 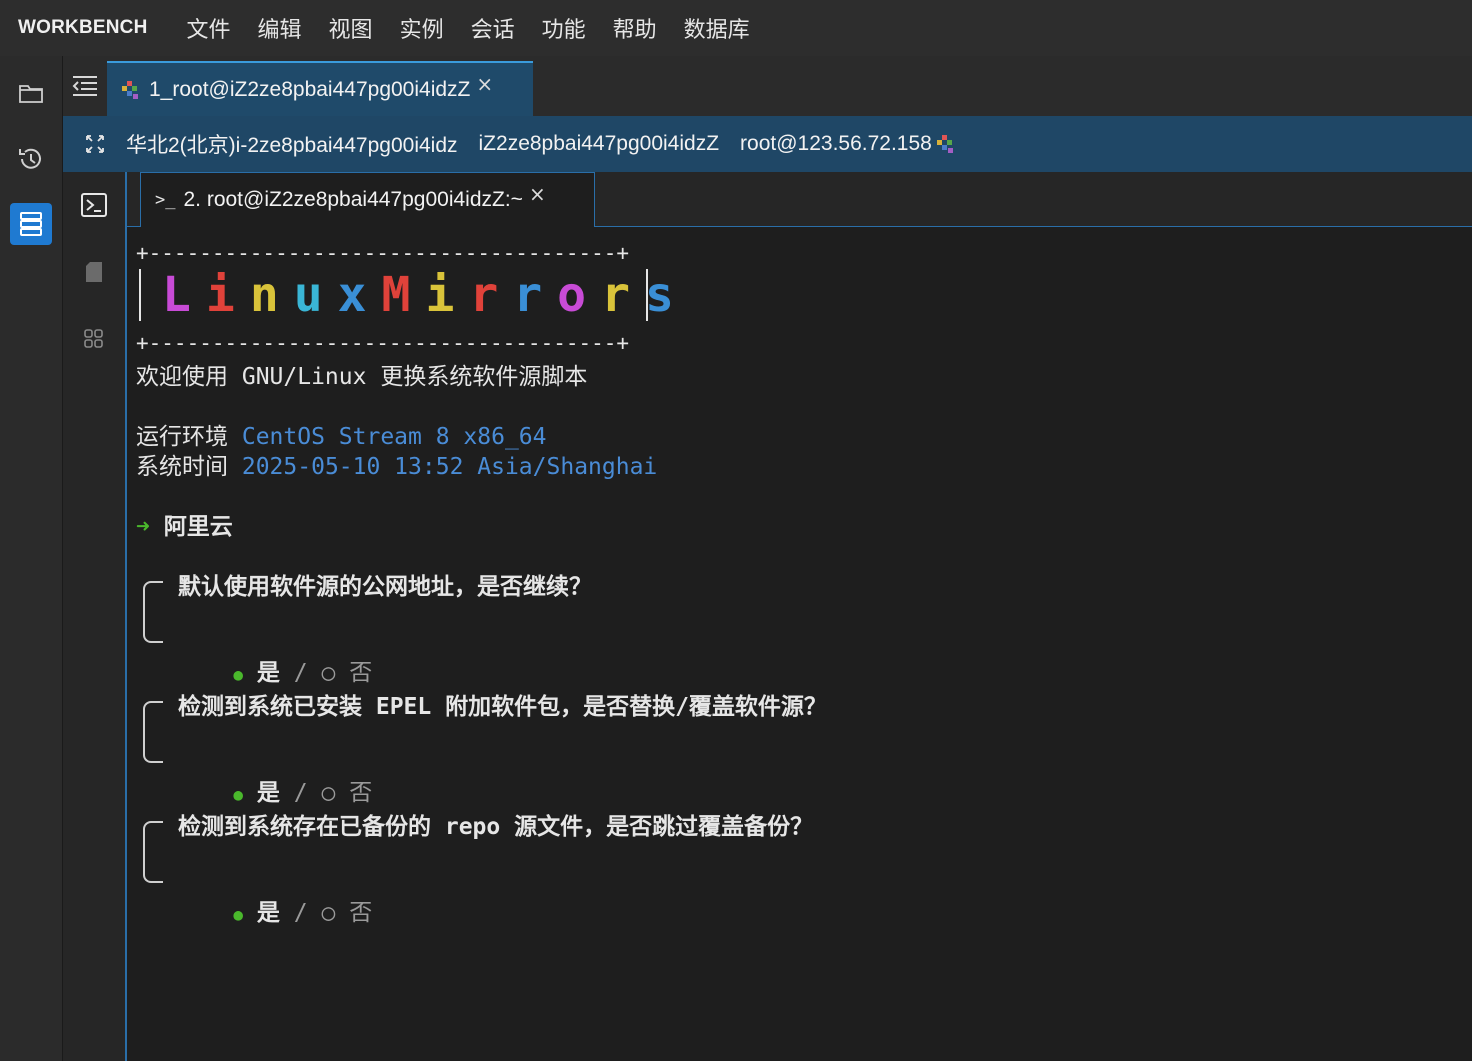 I want to click on banner-logo: LinuxMirrors, so click(x=425, y=295).